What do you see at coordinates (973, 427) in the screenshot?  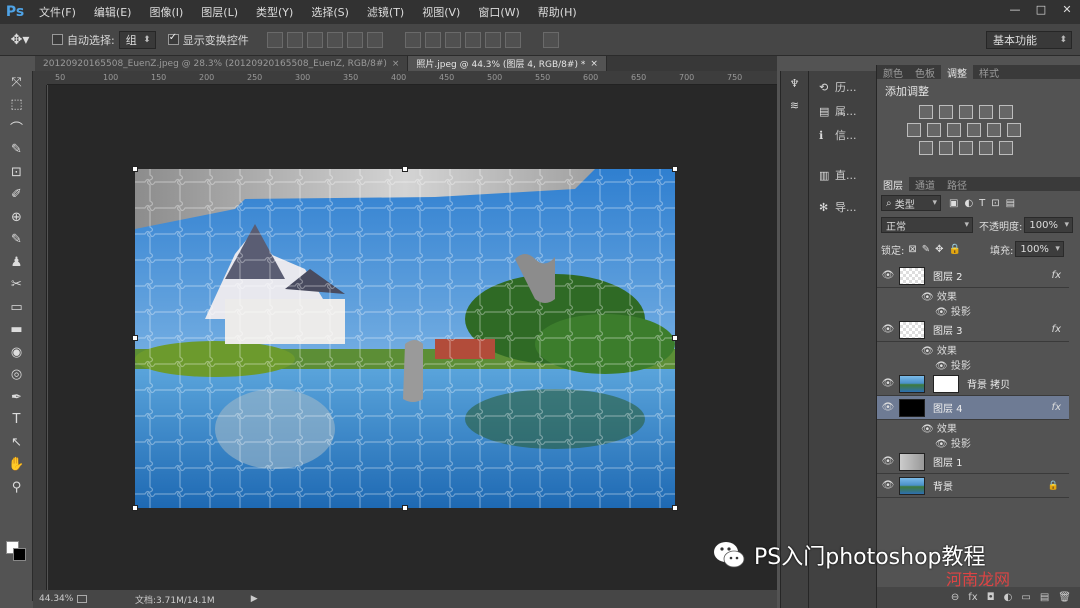 I see `effects-group: 👁 效果` at bounding box center [973, 427].